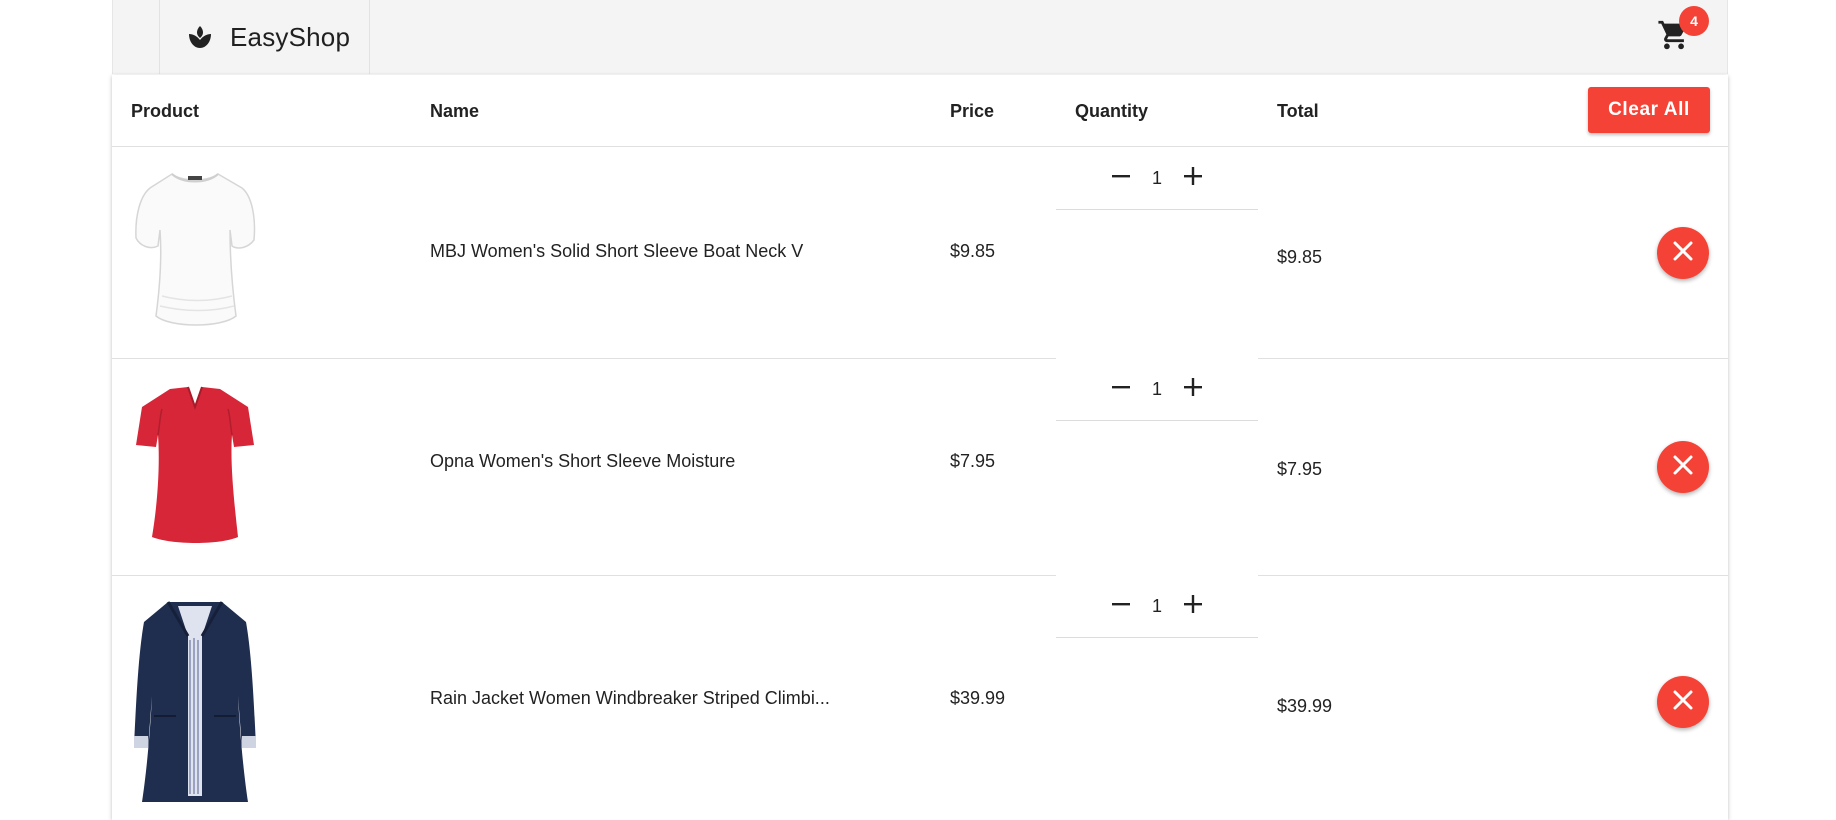  What do you see at coordinates (972, 111) in the screenshot?
I see `header-price: Price` at bounding box center [972, 111].